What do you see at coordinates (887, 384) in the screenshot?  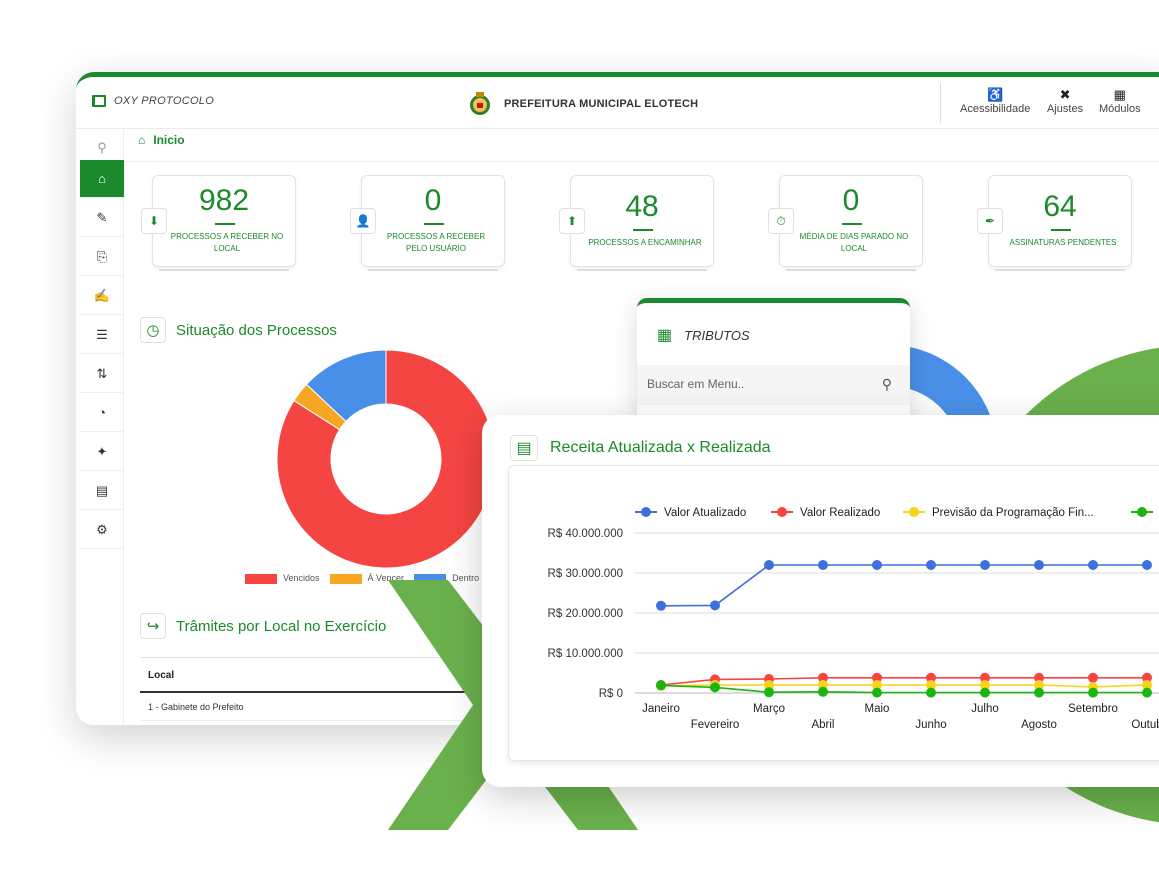 I see `search-icon: ⚲` at bounding box center [887, 384].